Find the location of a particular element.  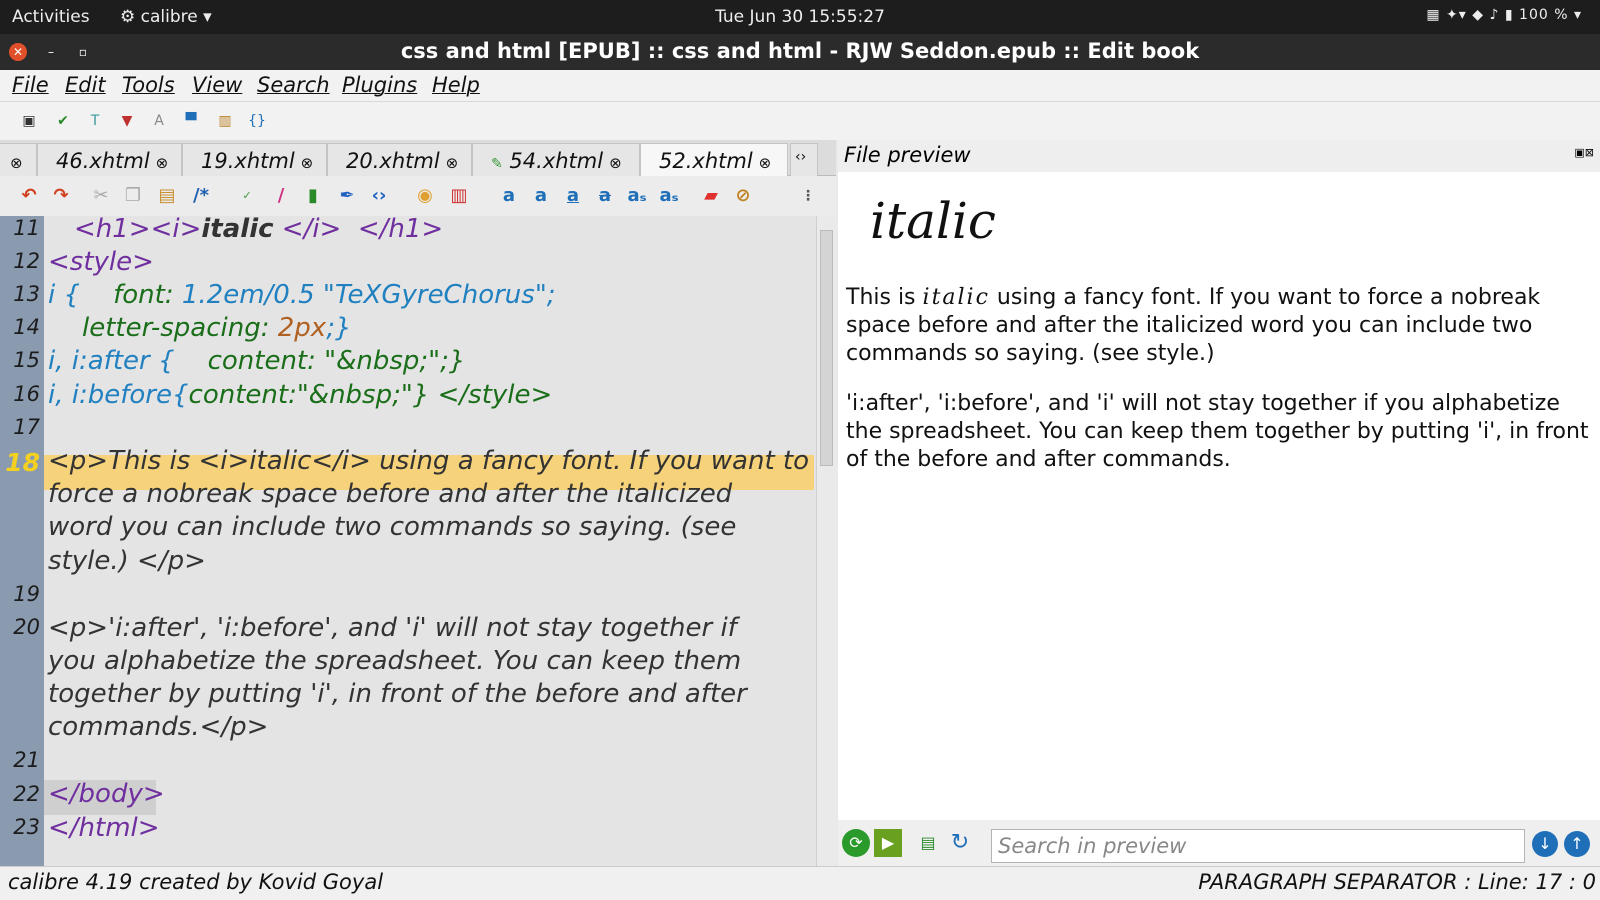

code-tag-icon: ‹› is located at coordinates (379, 196).